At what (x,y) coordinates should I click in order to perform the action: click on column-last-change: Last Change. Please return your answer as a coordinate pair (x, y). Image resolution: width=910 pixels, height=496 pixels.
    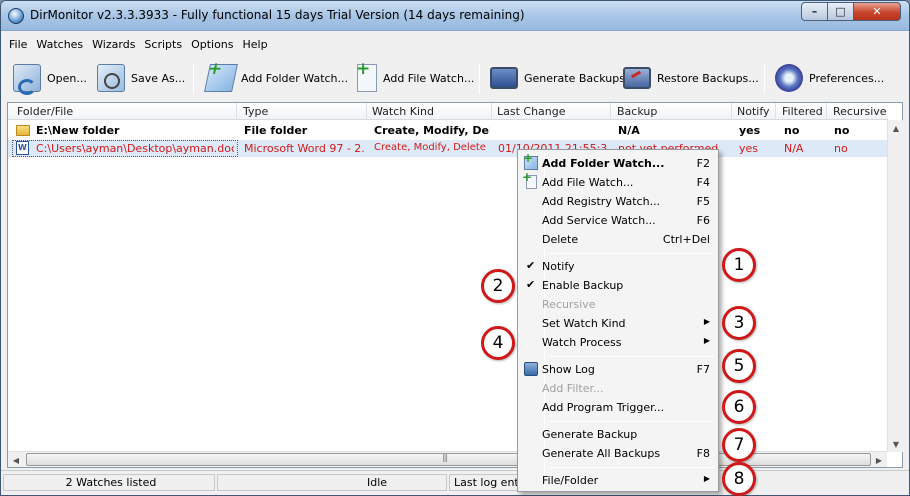
    Looking at the image, I should click on (531, 111).